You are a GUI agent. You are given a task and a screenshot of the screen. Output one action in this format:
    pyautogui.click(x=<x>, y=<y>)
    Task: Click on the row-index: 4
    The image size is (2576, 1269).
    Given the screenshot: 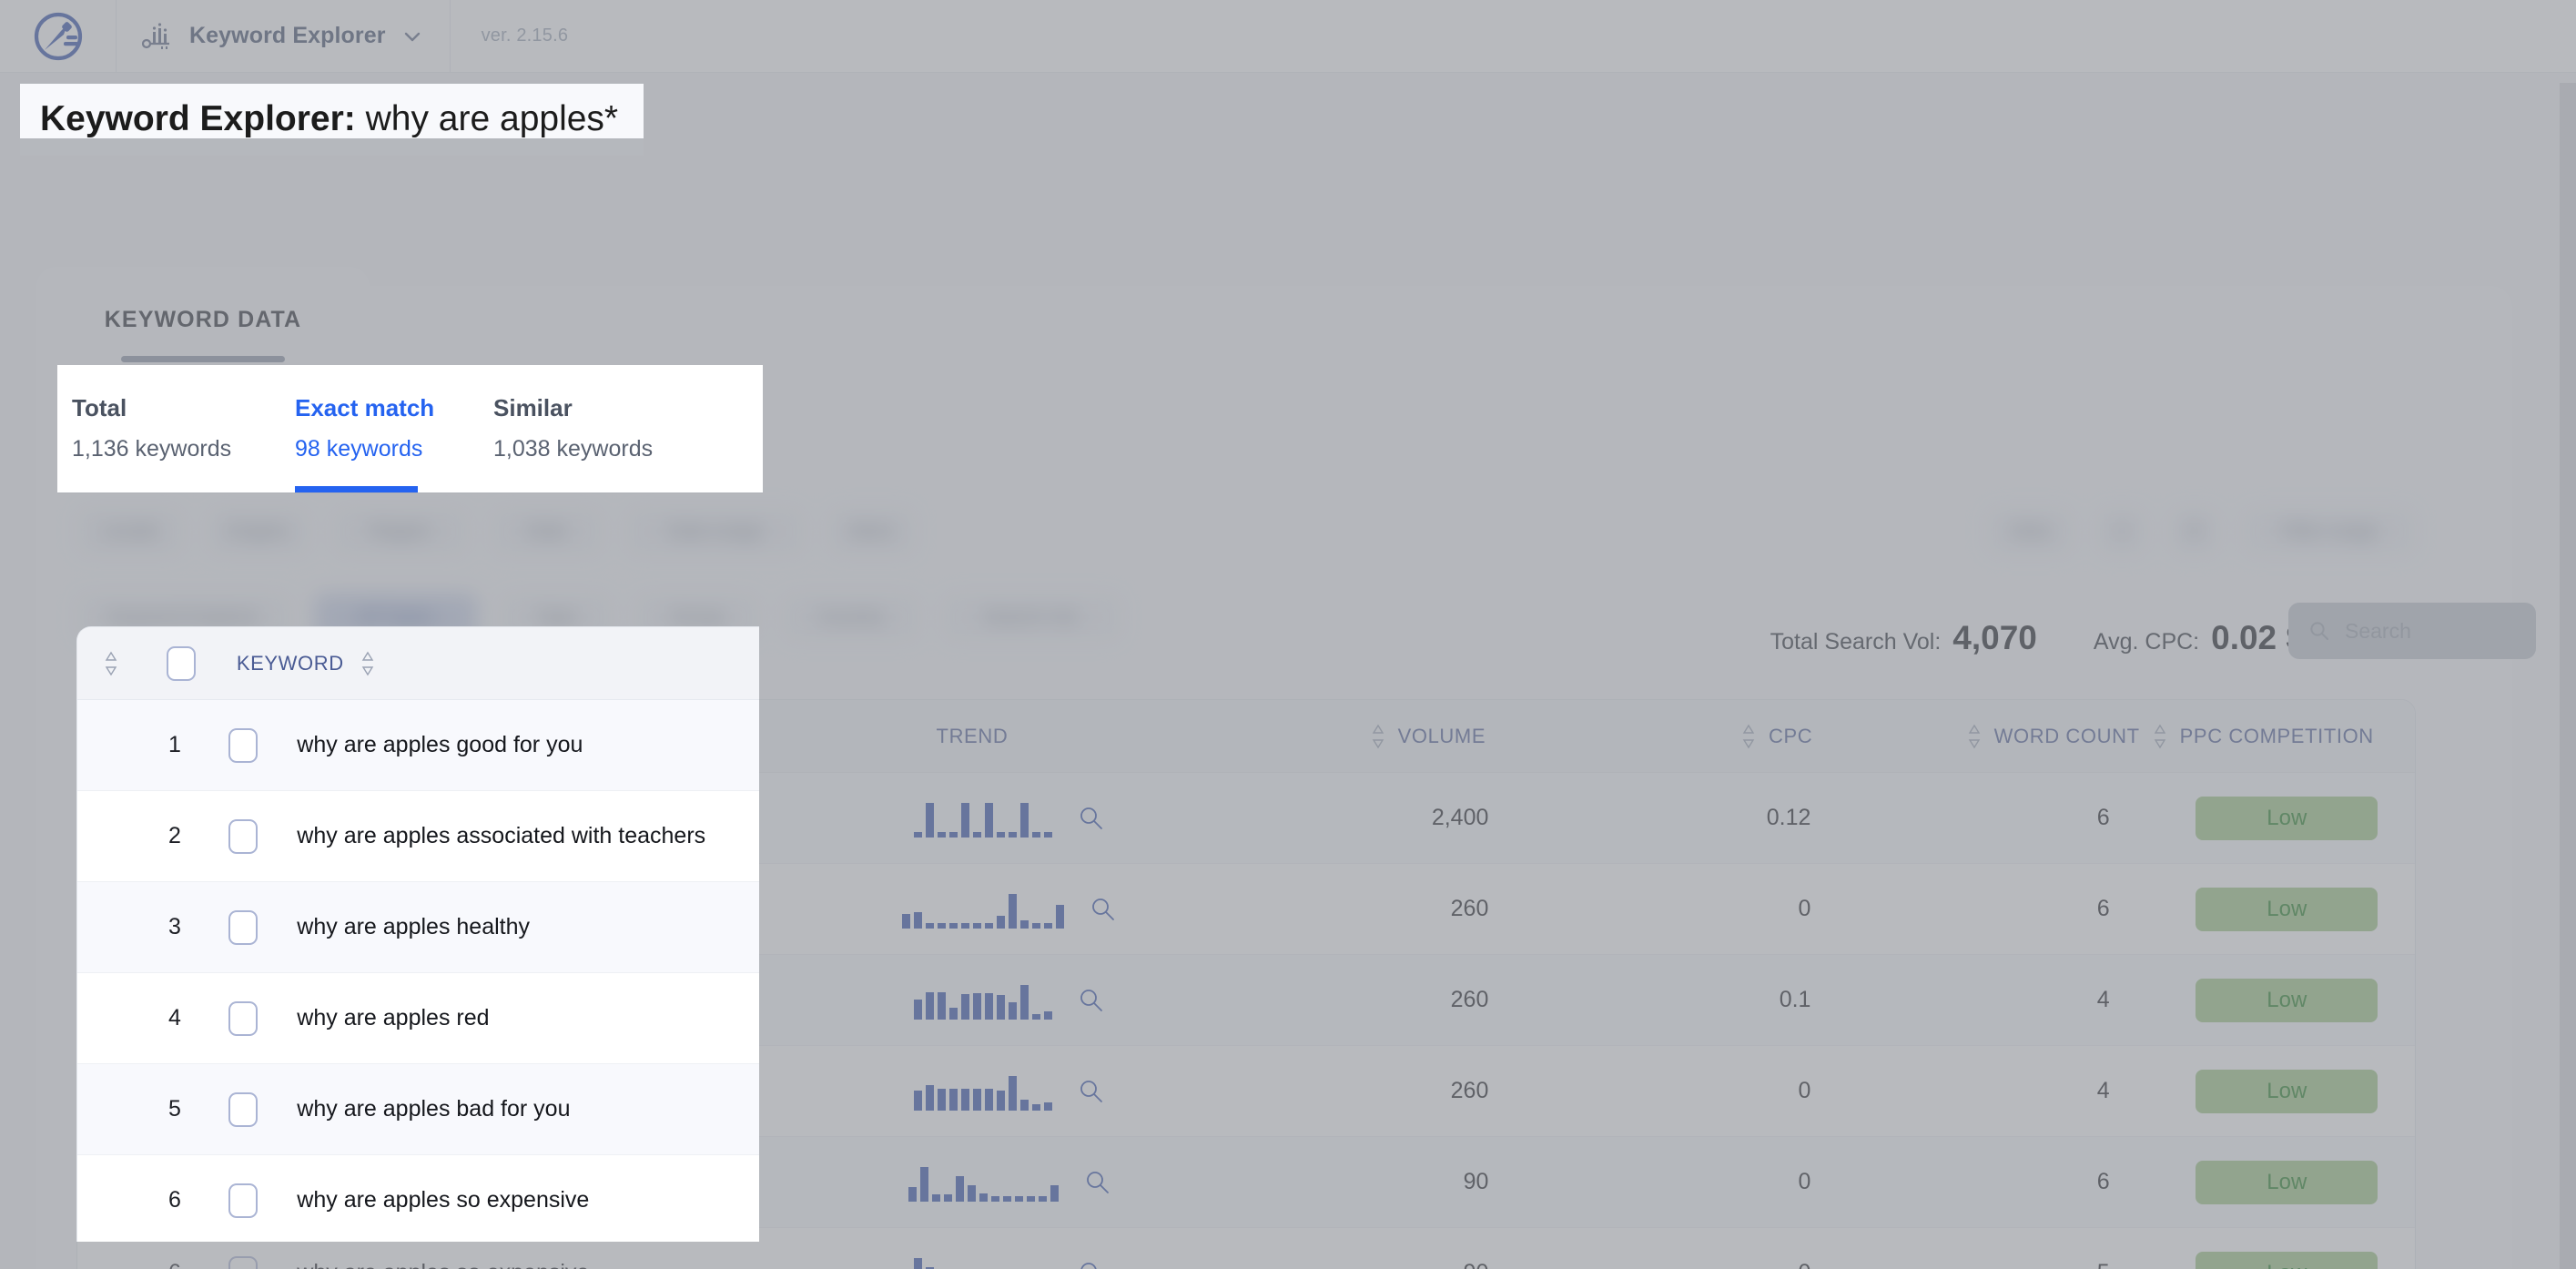 What is the action you would take?
    pyautogui.click(x=174, y=1017)
    